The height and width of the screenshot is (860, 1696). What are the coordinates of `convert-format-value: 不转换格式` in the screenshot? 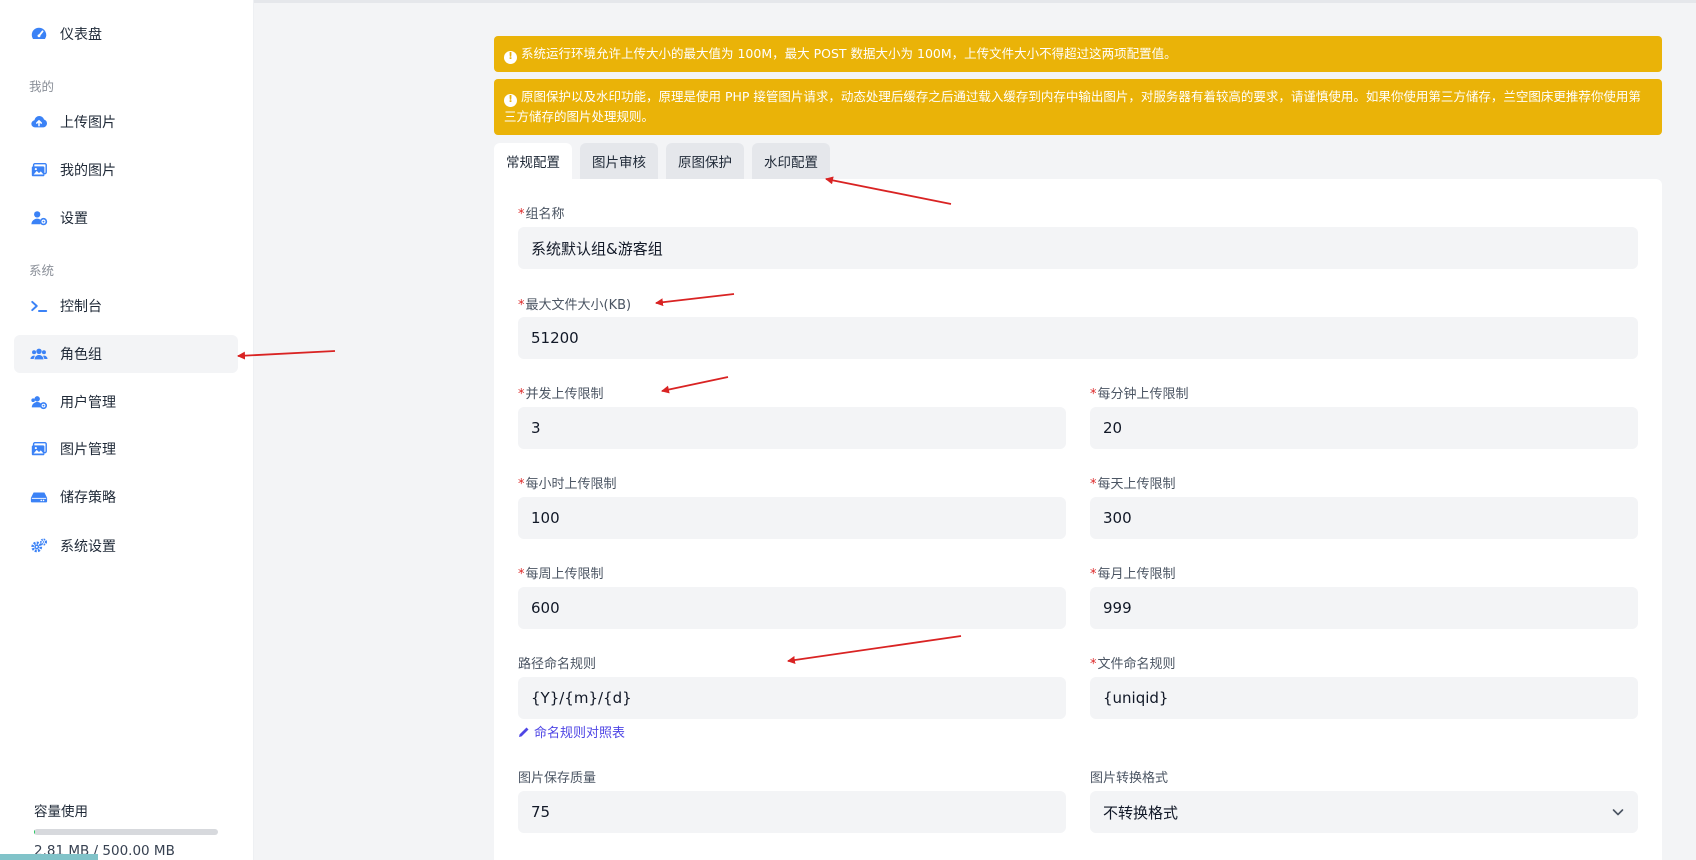 It's located at (1141, 812).